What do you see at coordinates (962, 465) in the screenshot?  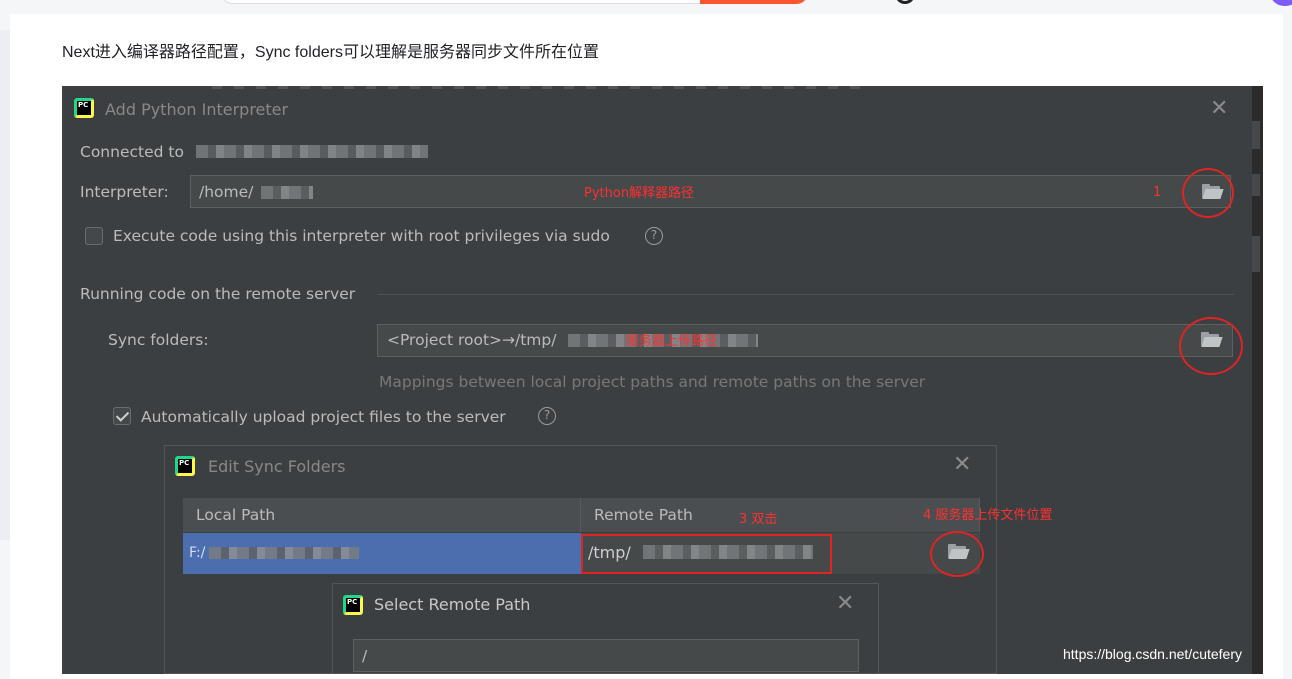 I see `sync-dialog-close-icon: ✕` at bounding box center [962, 465].